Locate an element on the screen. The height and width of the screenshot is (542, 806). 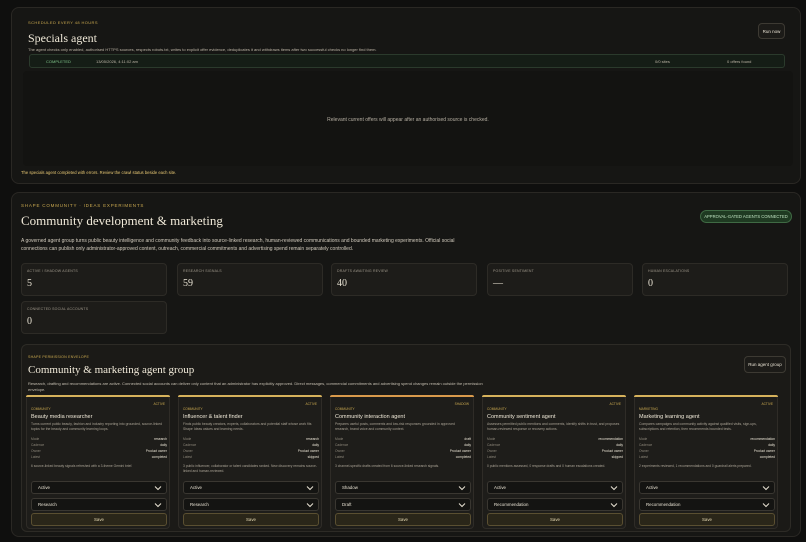
metric-label: DRAFTS AWAITING REVIEW is located at coordinates (363, 271).